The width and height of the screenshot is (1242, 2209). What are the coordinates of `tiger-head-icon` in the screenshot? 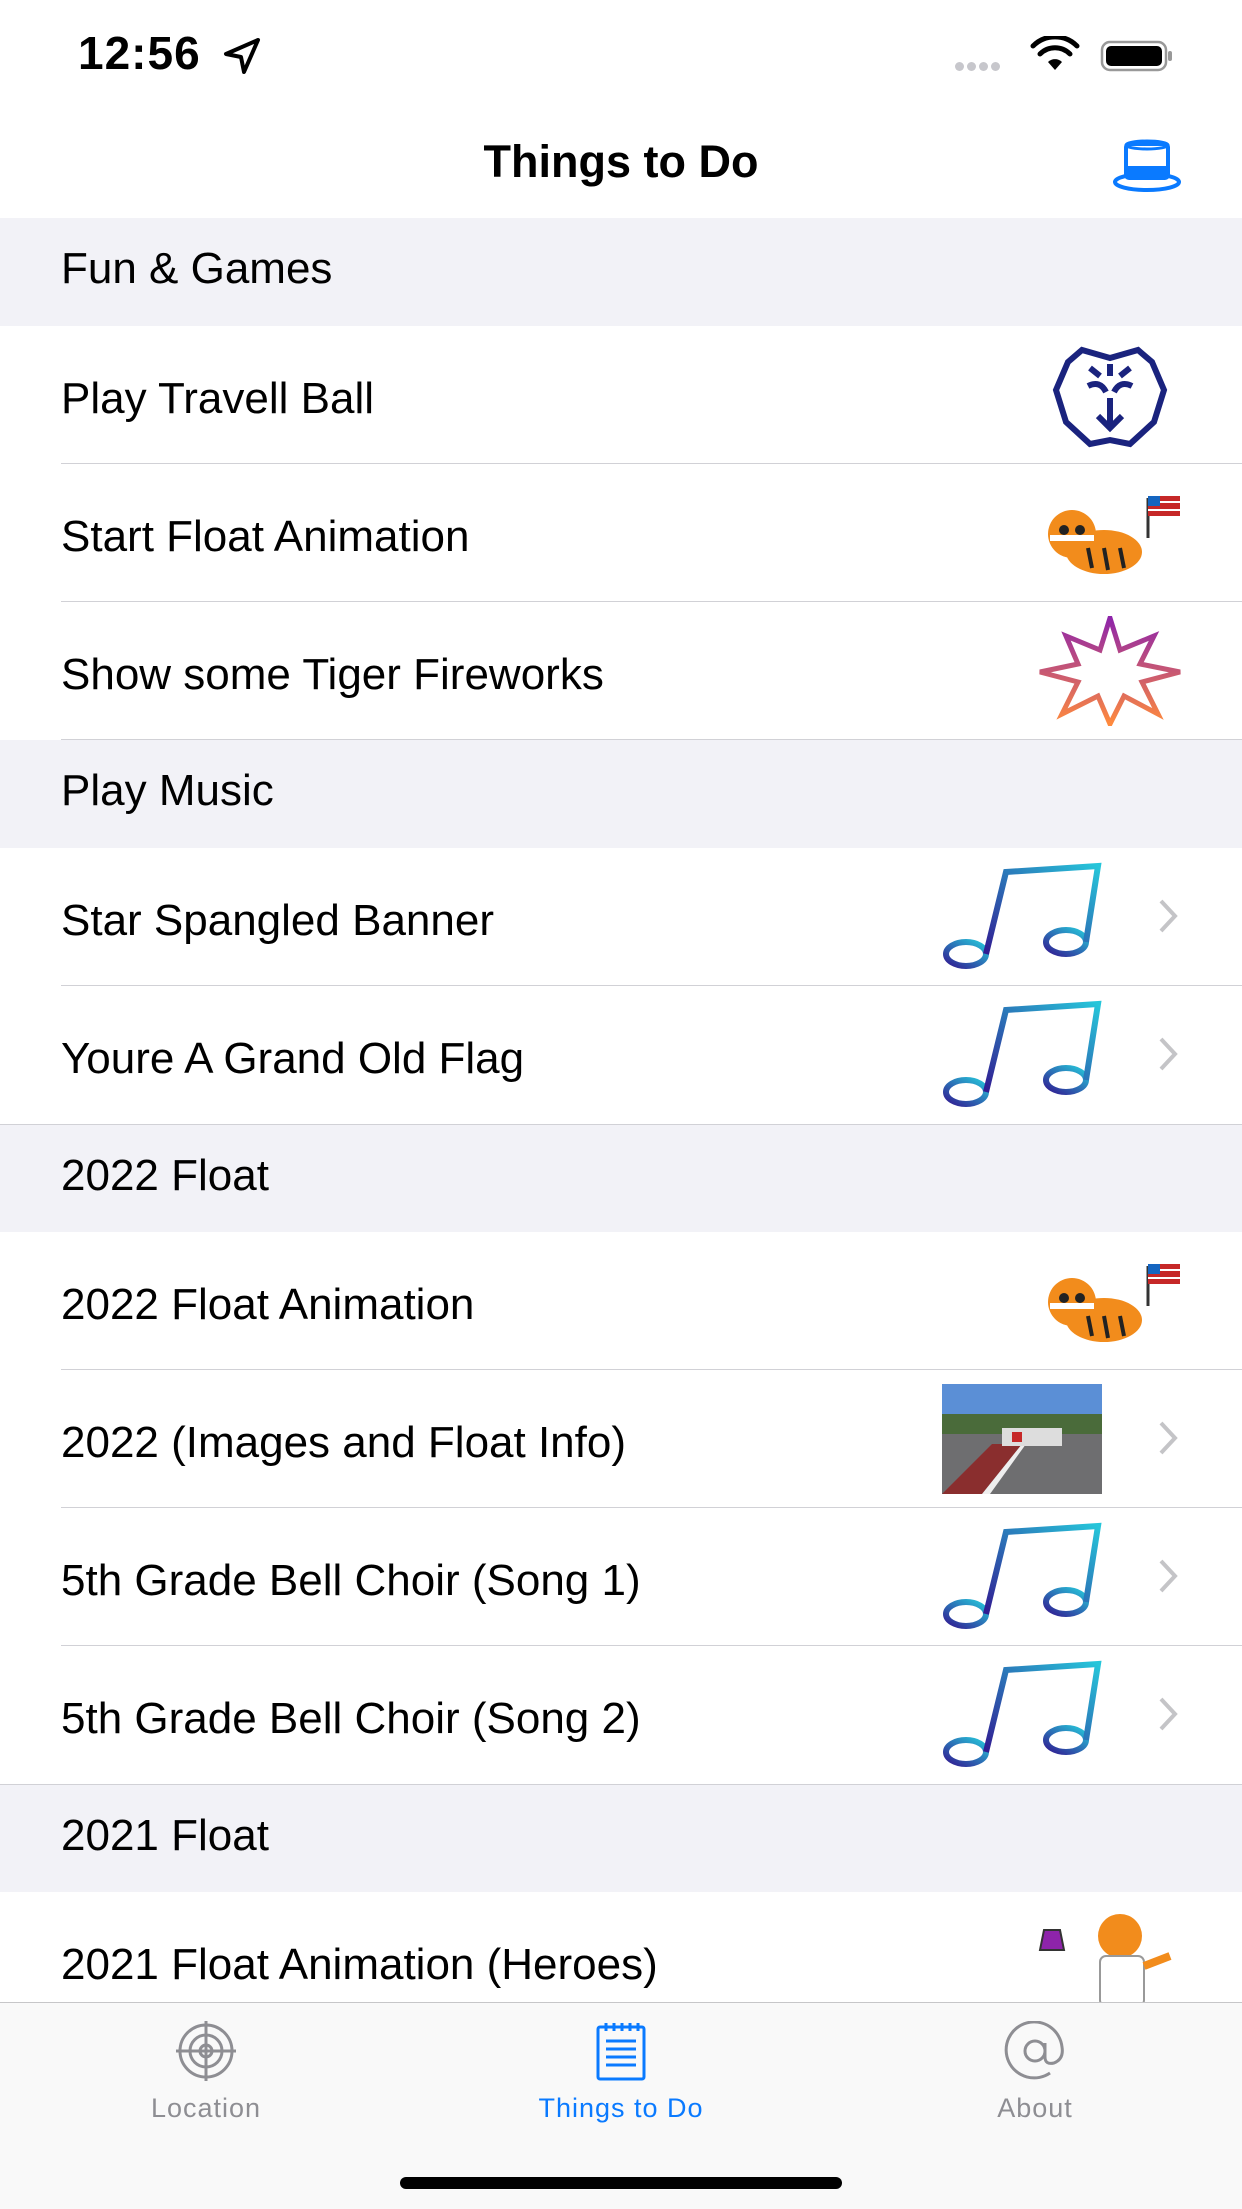 It's located at (1110, 397).